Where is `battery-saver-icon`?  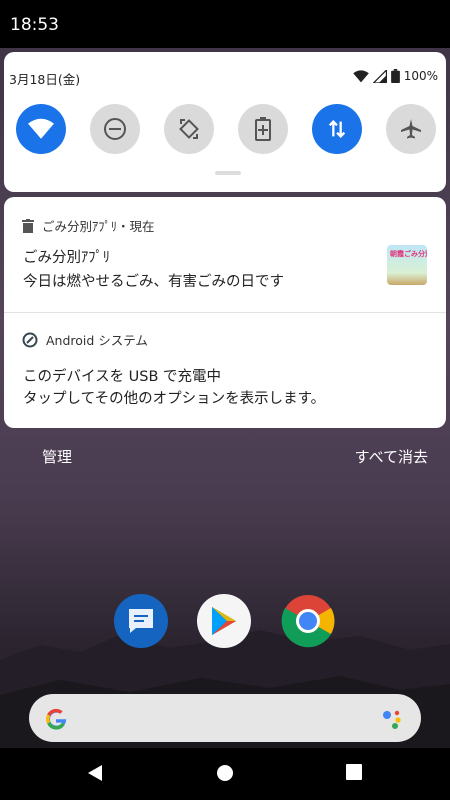
battery-saver-icon is located at coordinates (263, 129).